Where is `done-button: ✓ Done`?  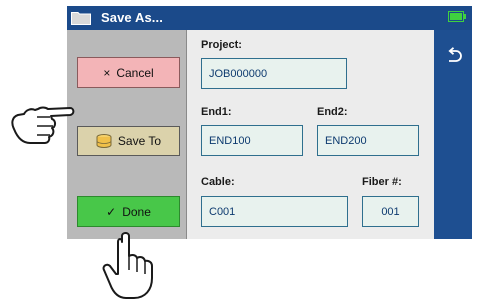 done-button: ✓ Done is located at coordinates (128, 211).